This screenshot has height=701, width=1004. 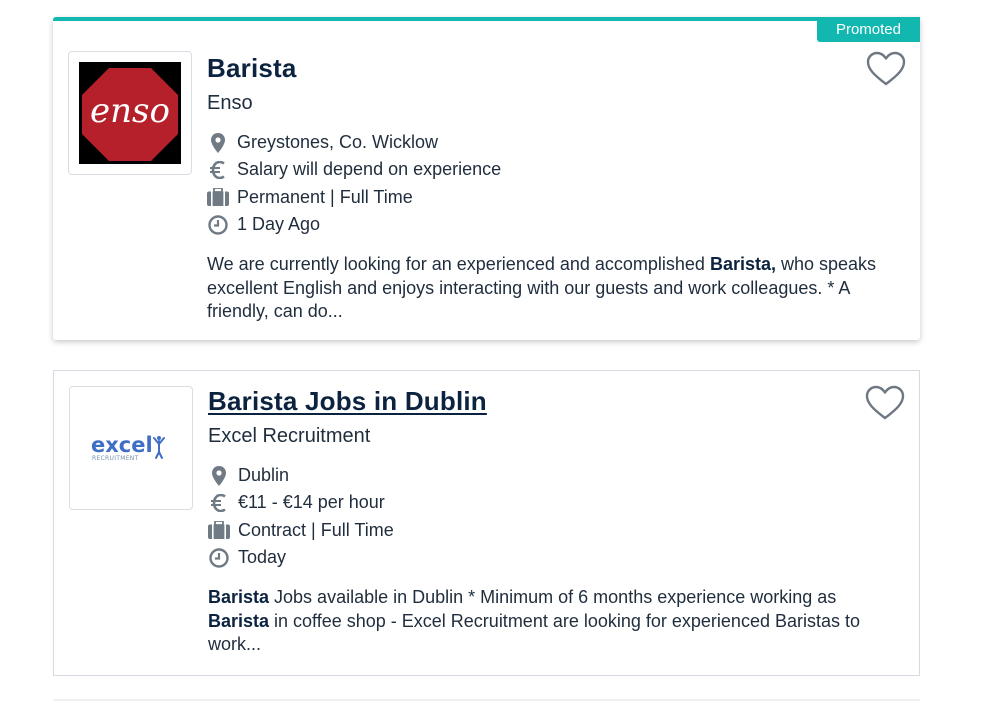 I want to click on salary-text: €11 - €14 per hour, so click(x=311, y=502).